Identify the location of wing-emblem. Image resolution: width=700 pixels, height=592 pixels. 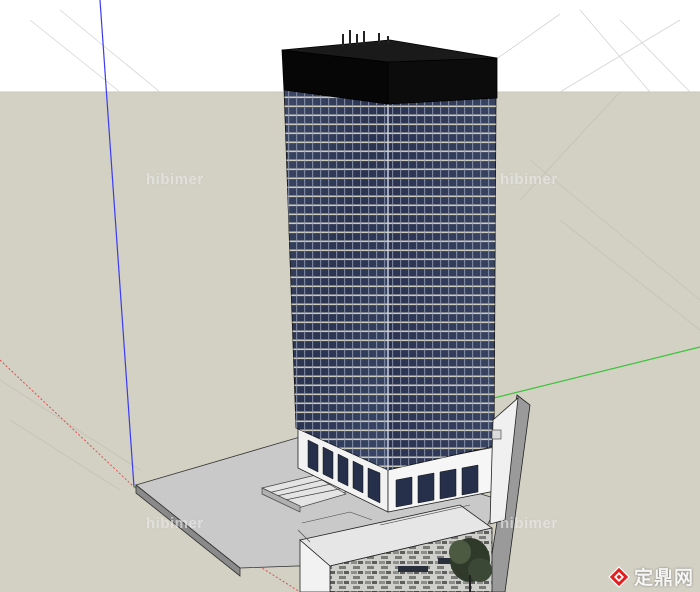
(496, 434).